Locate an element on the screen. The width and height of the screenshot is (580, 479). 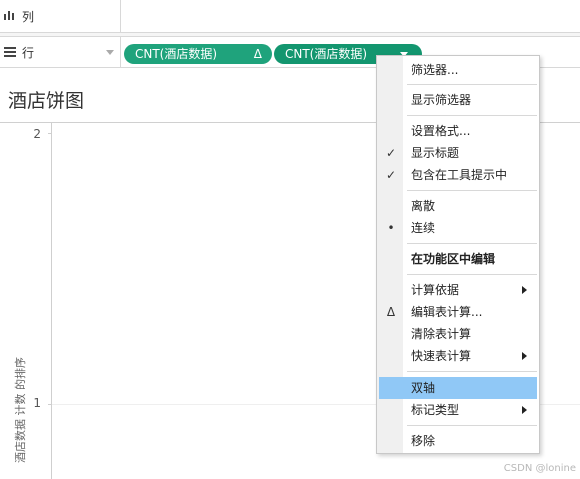
y-axis: 2 1 酒店数据 计数 的排序 is located at coordinates (26, 301).